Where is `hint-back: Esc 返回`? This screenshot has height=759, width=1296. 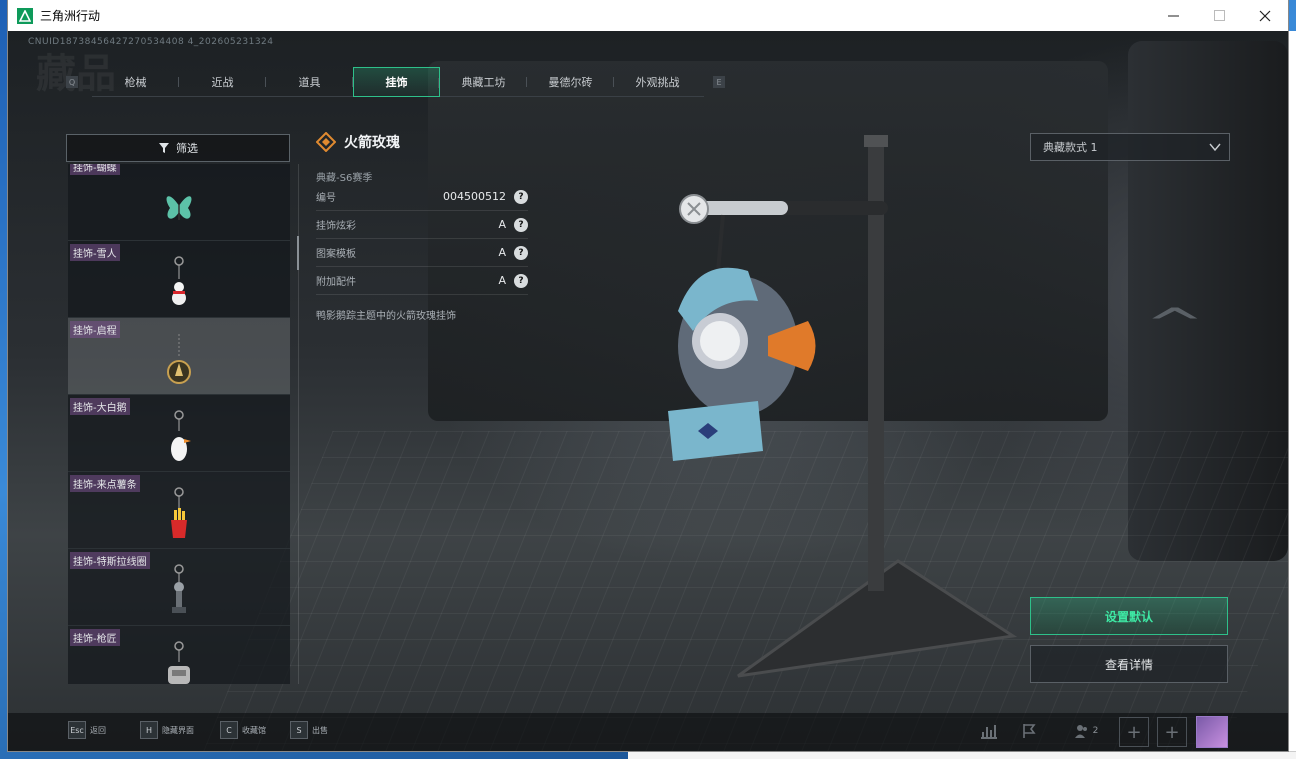
hint-back: Esc 返回 is located at coordinates (87, 730).